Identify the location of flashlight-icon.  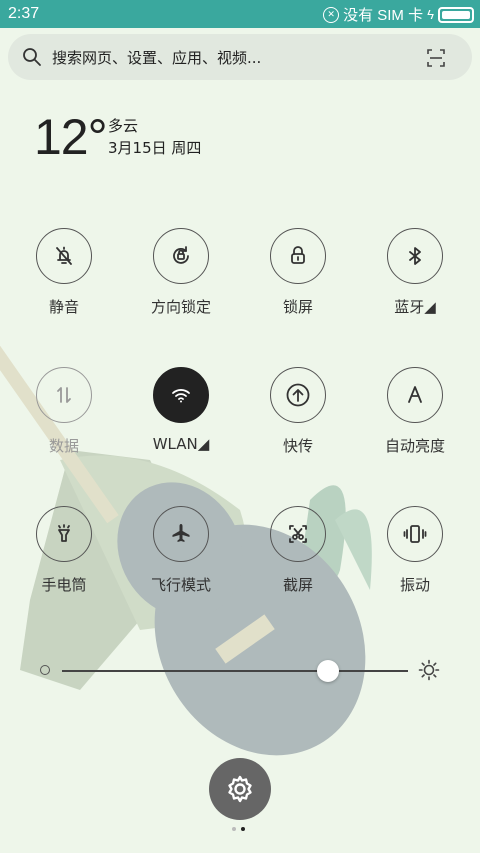
(64, 534).